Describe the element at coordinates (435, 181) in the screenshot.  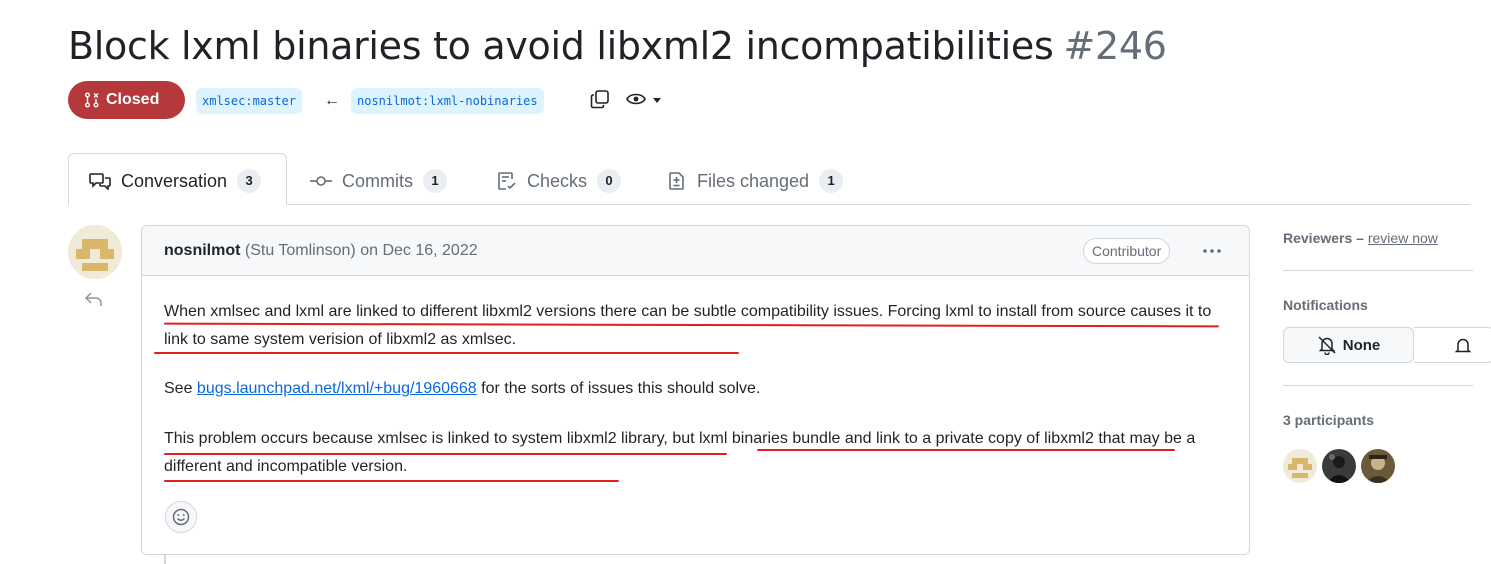
I see `tab-commits-count: 1` at that location.